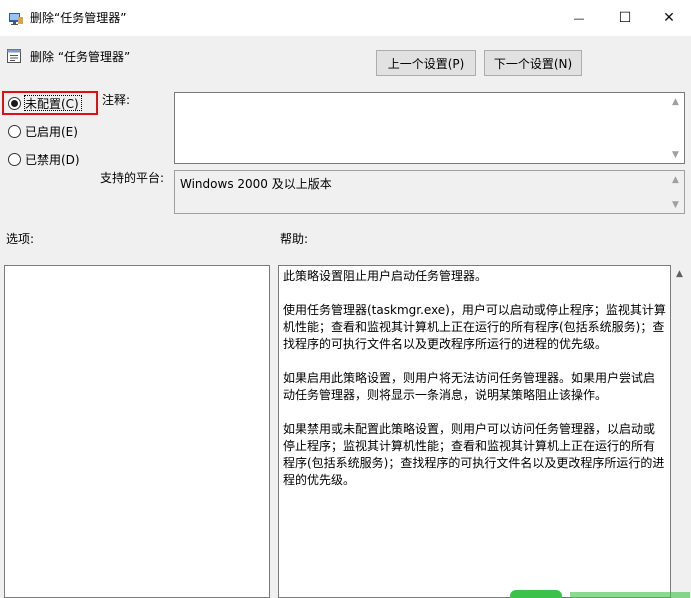  I want to click on radio-button-selected, so click(14, 103).